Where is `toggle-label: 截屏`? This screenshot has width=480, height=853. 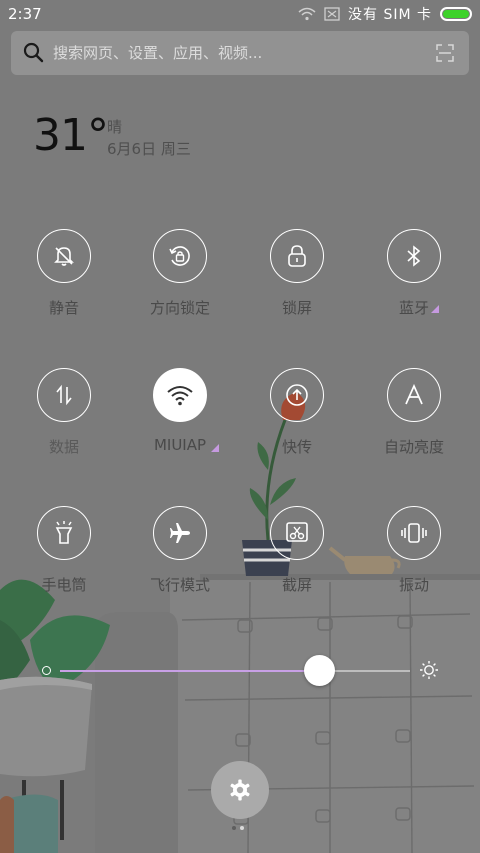
toggle-label: 截屏 is located at coordinates (296, 585).